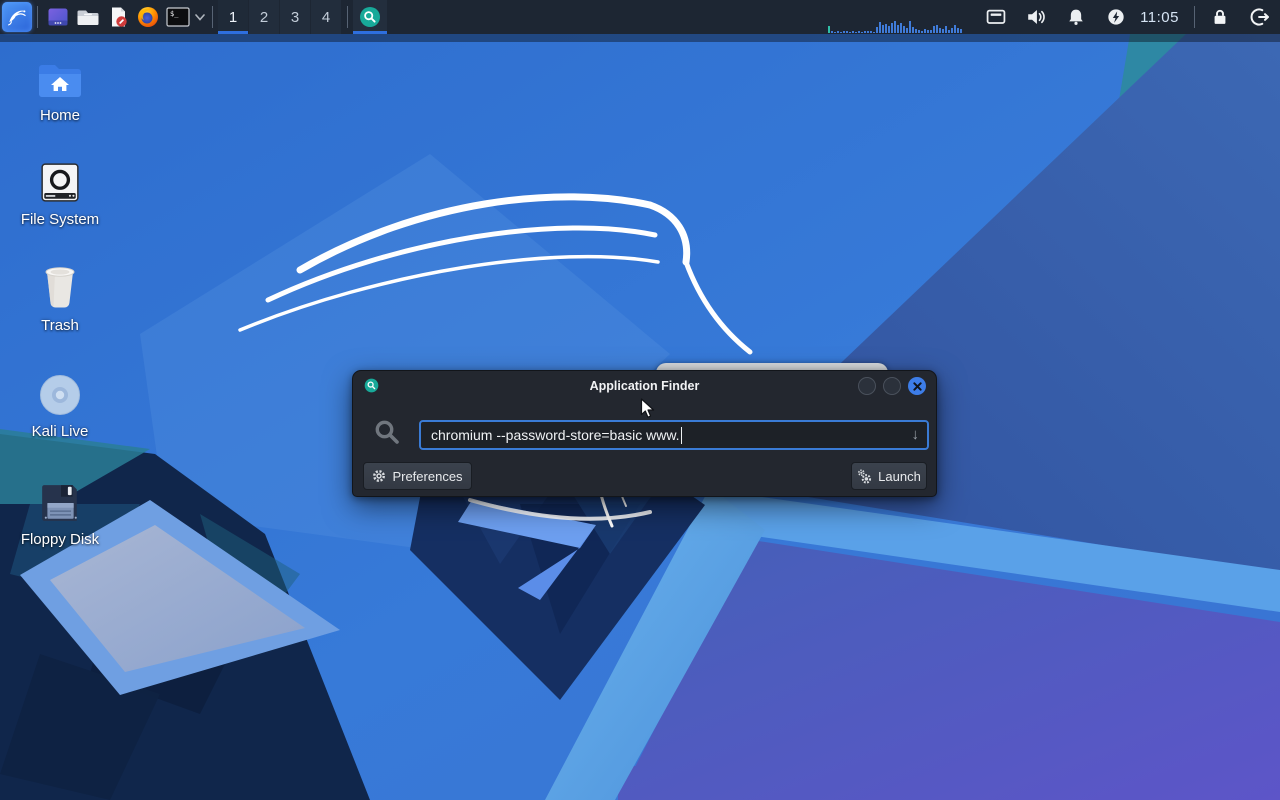  I want to click on finder-window-title: Application Finder, so click(644, 386).